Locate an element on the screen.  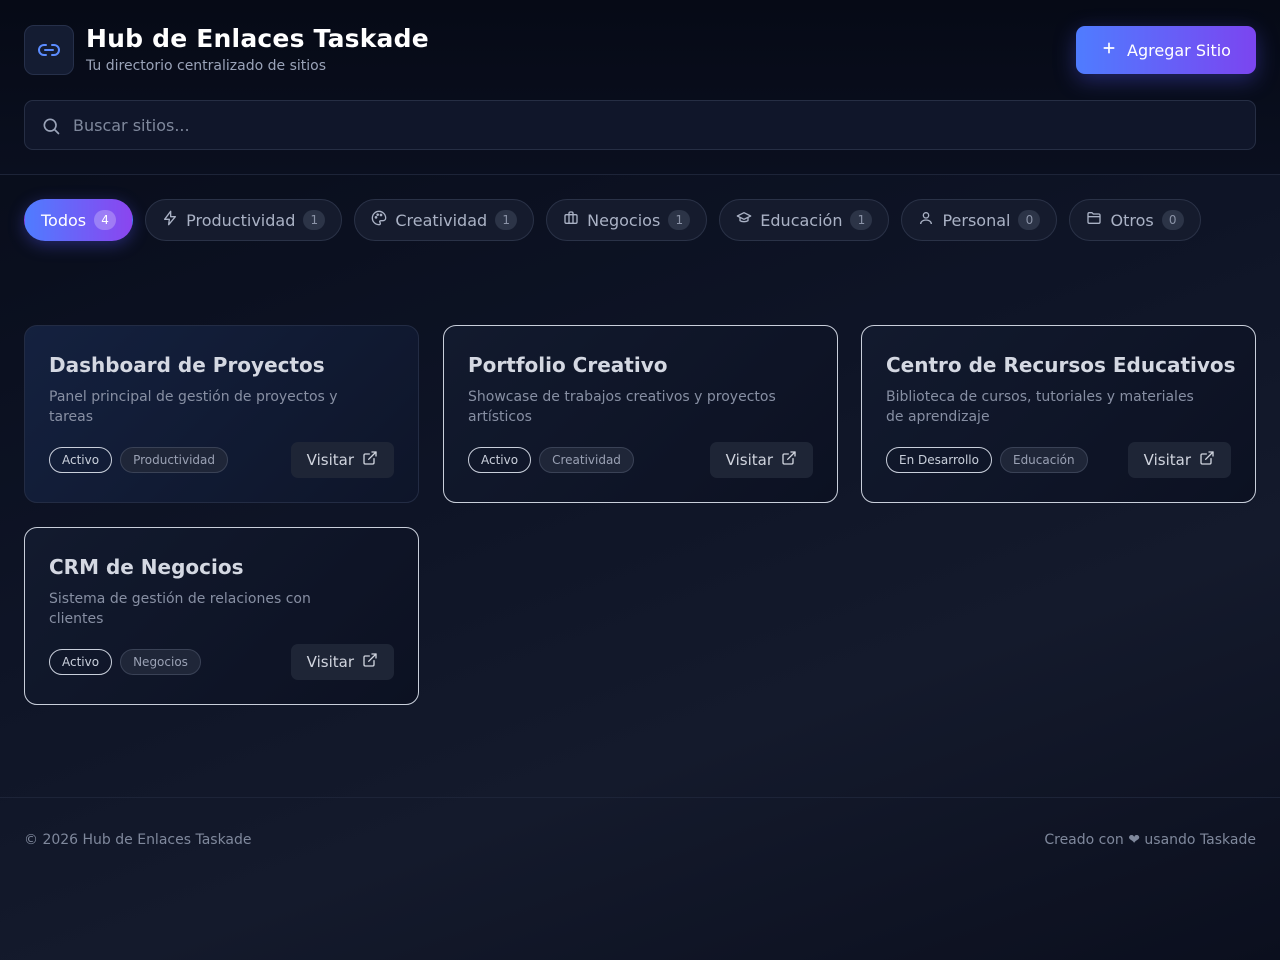
filter-label: Todos is located at coordinates (64, 220).